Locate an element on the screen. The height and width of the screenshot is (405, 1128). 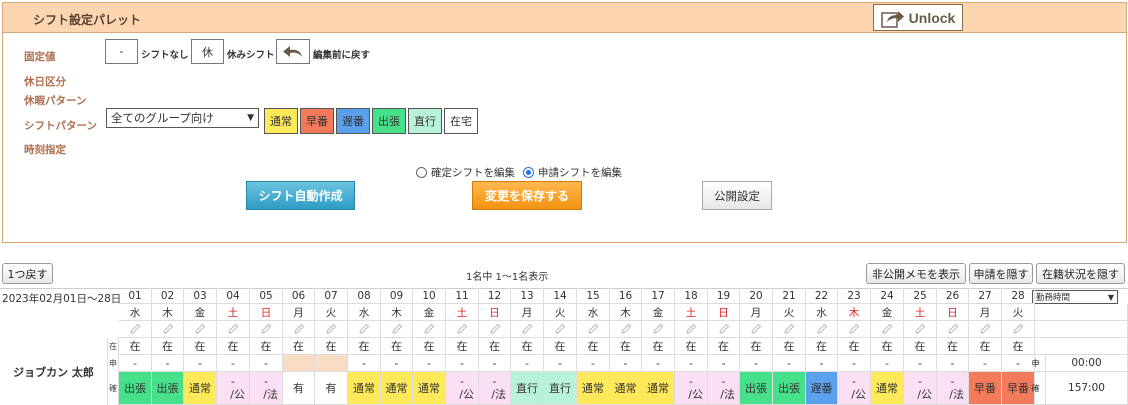
group-select: 全てのグループ向け ▼ is located at coordinates (182, 118).